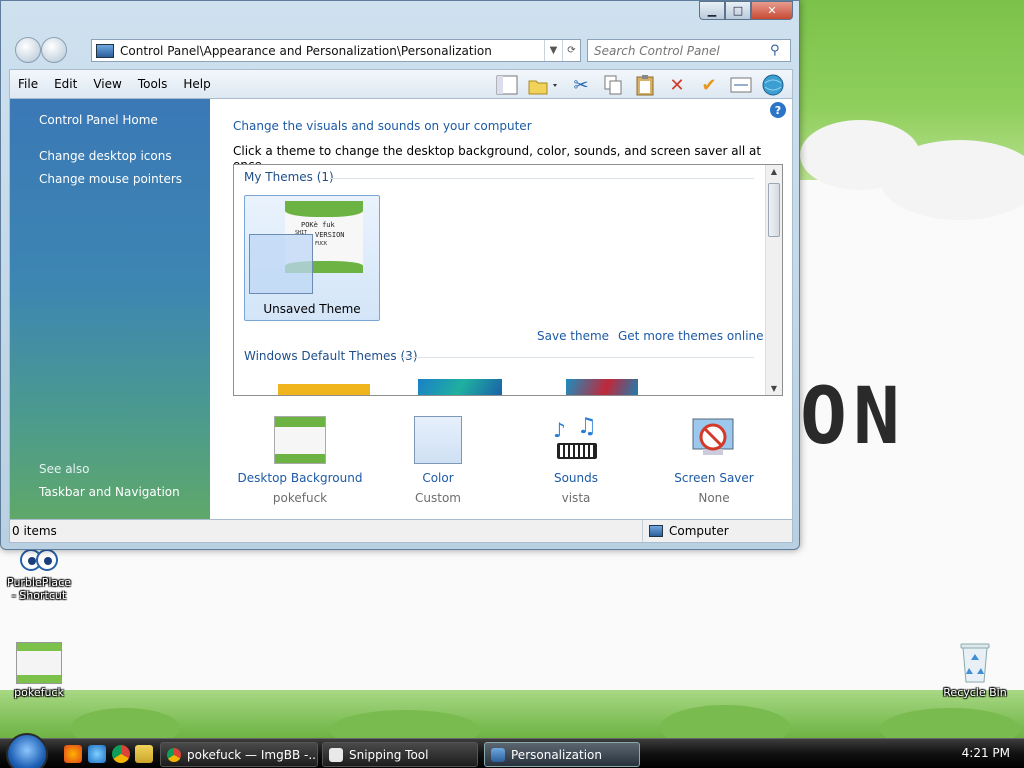  Describe the element at coordinates (97, 754) in the screenshot. I see `internet-explorer-icon` at that location.